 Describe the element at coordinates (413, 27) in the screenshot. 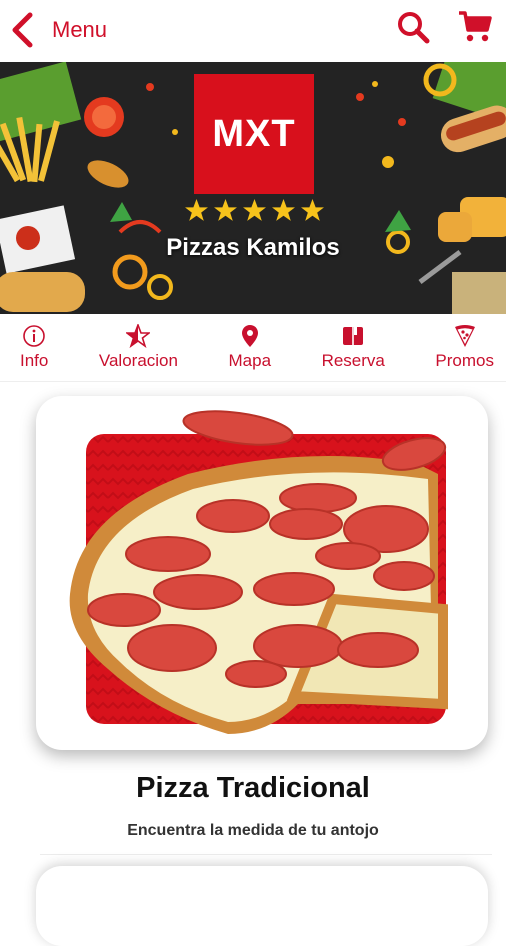

I see `search-icon` at that location.